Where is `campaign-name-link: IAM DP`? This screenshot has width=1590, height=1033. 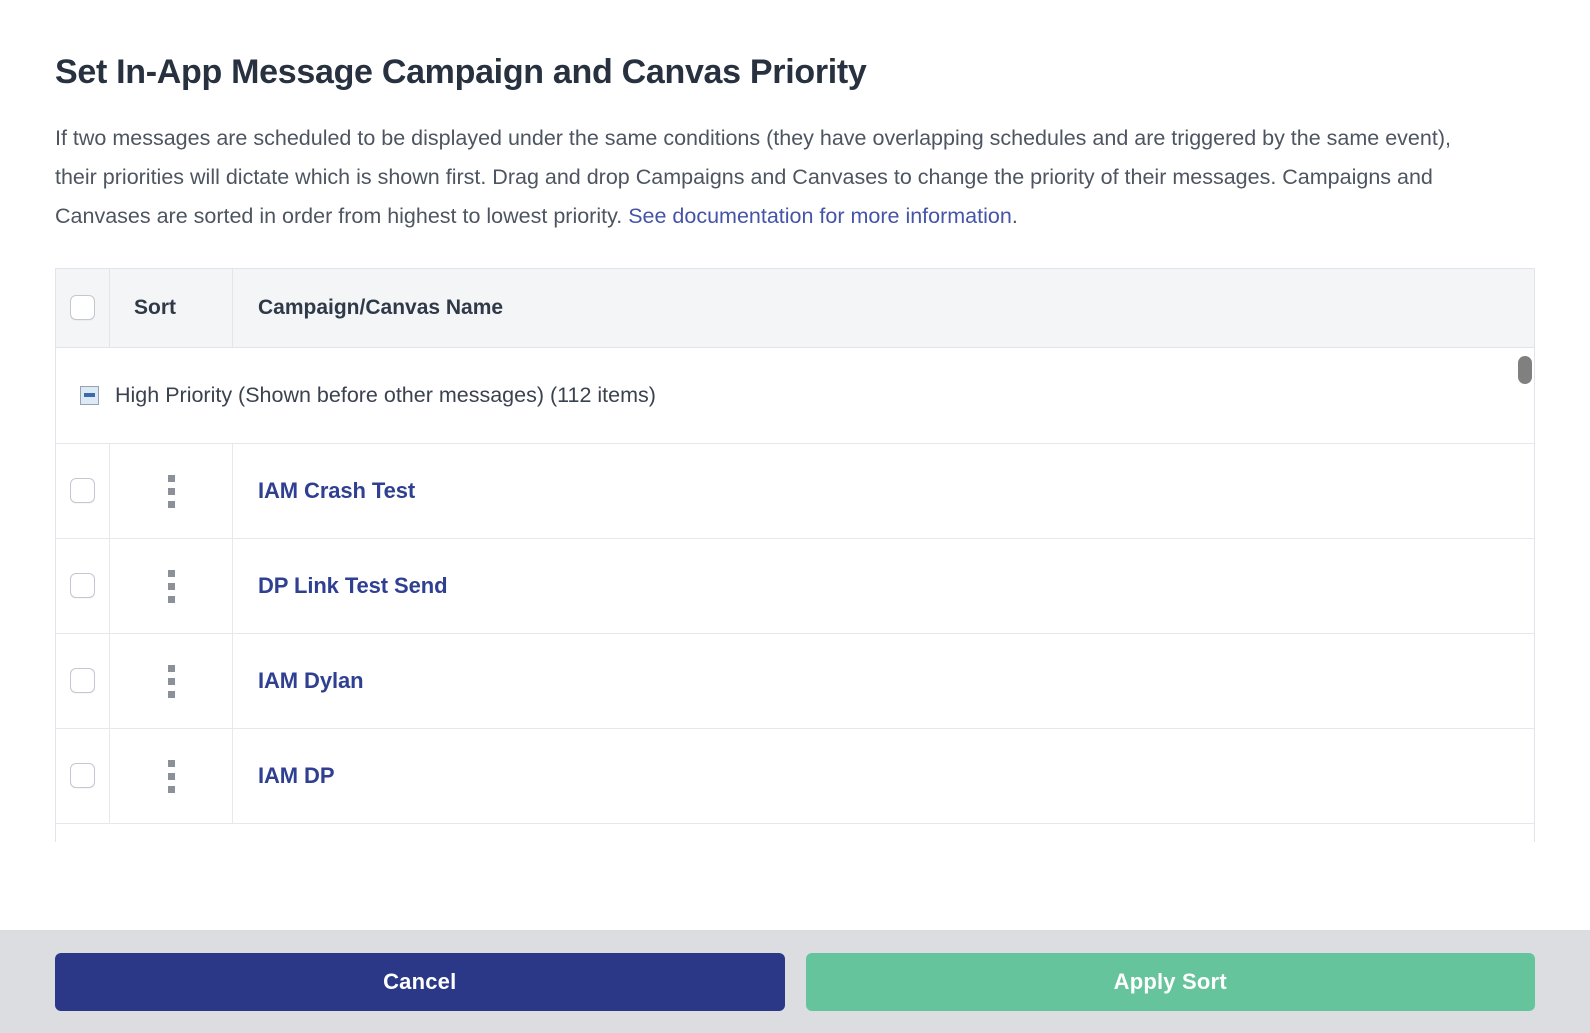 campaign-name-link: IAM DP is located at coordinates (296, 775).